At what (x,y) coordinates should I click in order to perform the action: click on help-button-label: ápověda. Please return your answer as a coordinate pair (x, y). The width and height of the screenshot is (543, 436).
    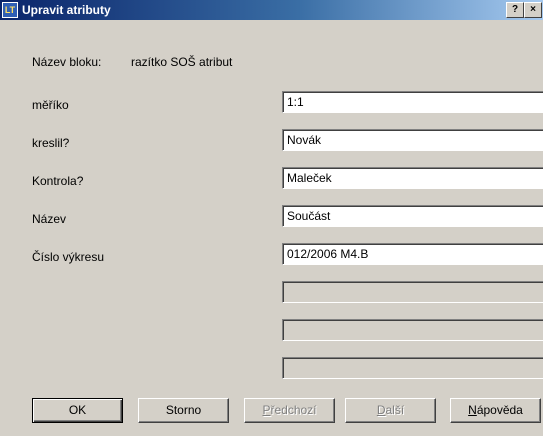
    Looking at the image, I should click on (499, 410).